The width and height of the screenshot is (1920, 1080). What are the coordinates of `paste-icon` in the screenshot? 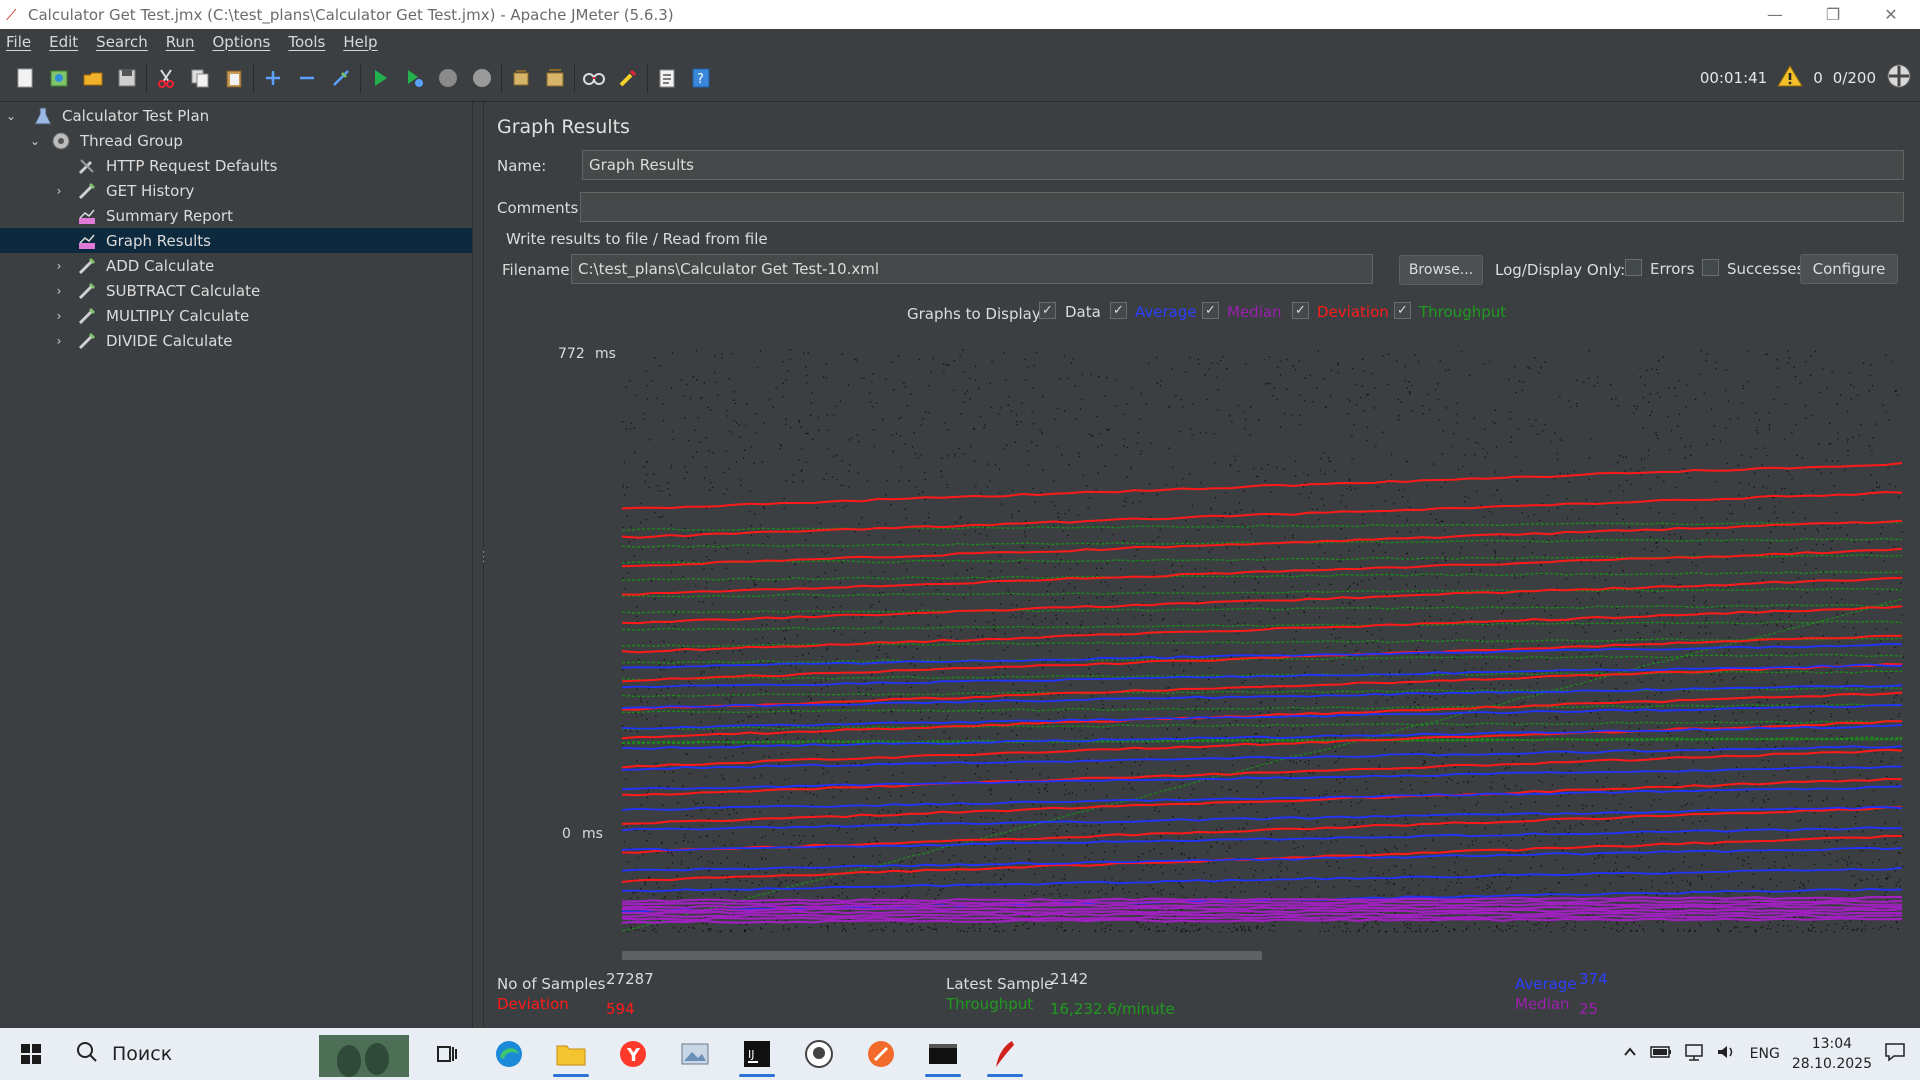 It's located at (234, 78).